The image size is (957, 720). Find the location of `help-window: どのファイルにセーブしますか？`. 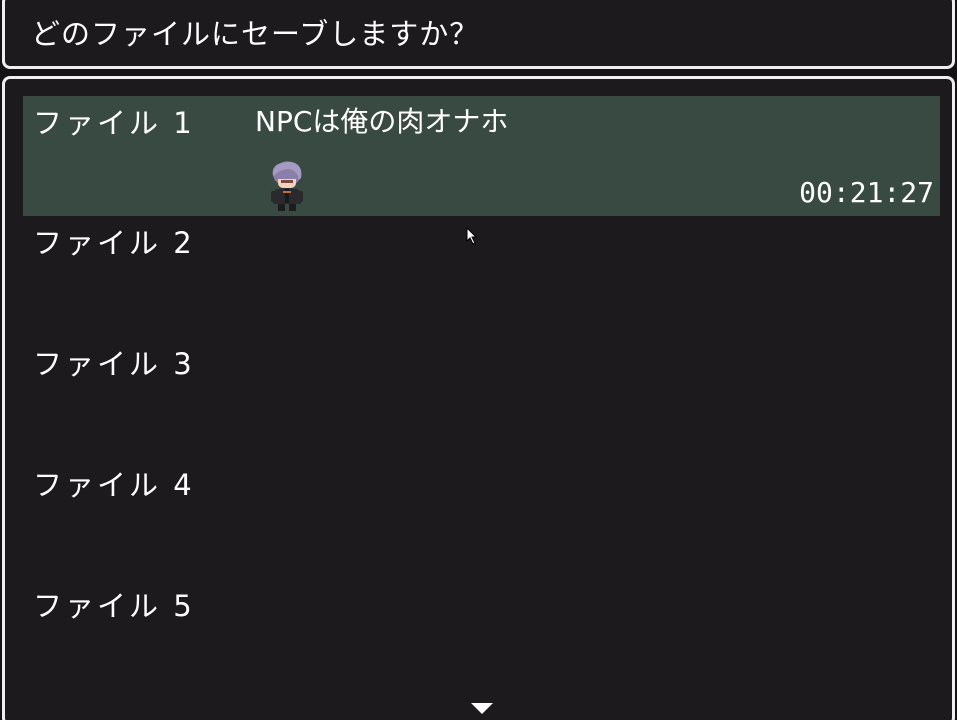

help-window: どのファイルにセーブしますか？ is located at coordinates (478, 34).